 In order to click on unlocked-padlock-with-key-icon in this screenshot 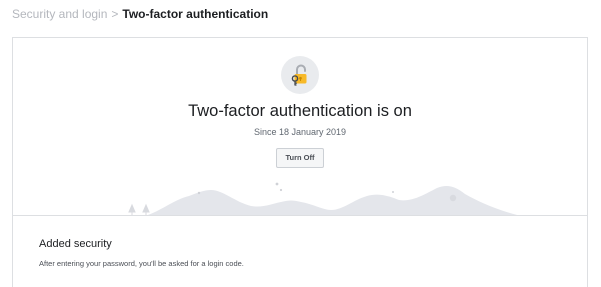, I will do `click(299, 75)`.